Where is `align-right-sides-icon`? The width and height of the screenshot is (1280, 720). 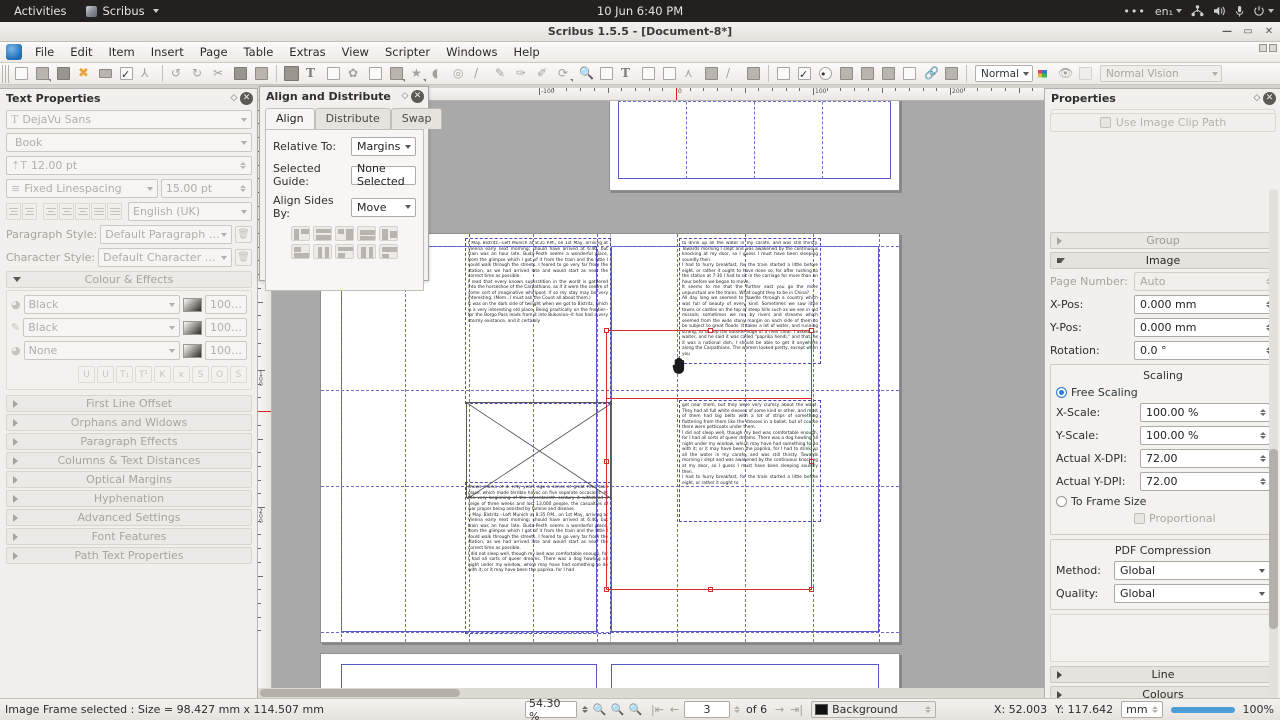 align-right-sides-icon is located at coordinates (344, 233).